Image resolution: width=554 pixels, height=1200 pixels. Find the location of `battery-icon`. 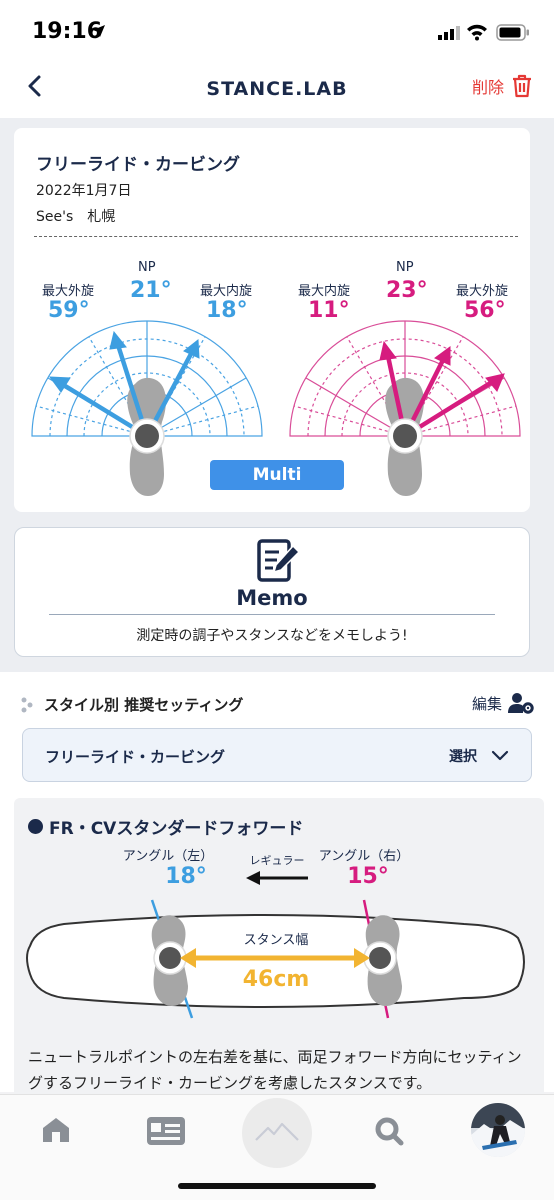

battery-icon is located at coordinates (512, 32).